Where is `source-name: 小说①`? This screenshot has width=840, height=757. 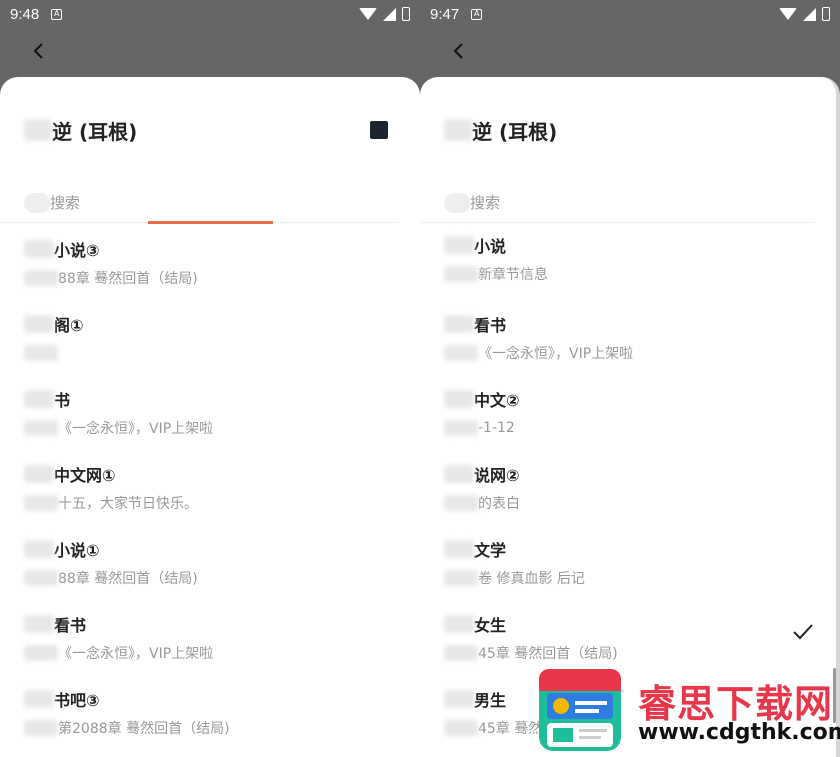 source-name: 小说① is located at coordinates (77, 550).